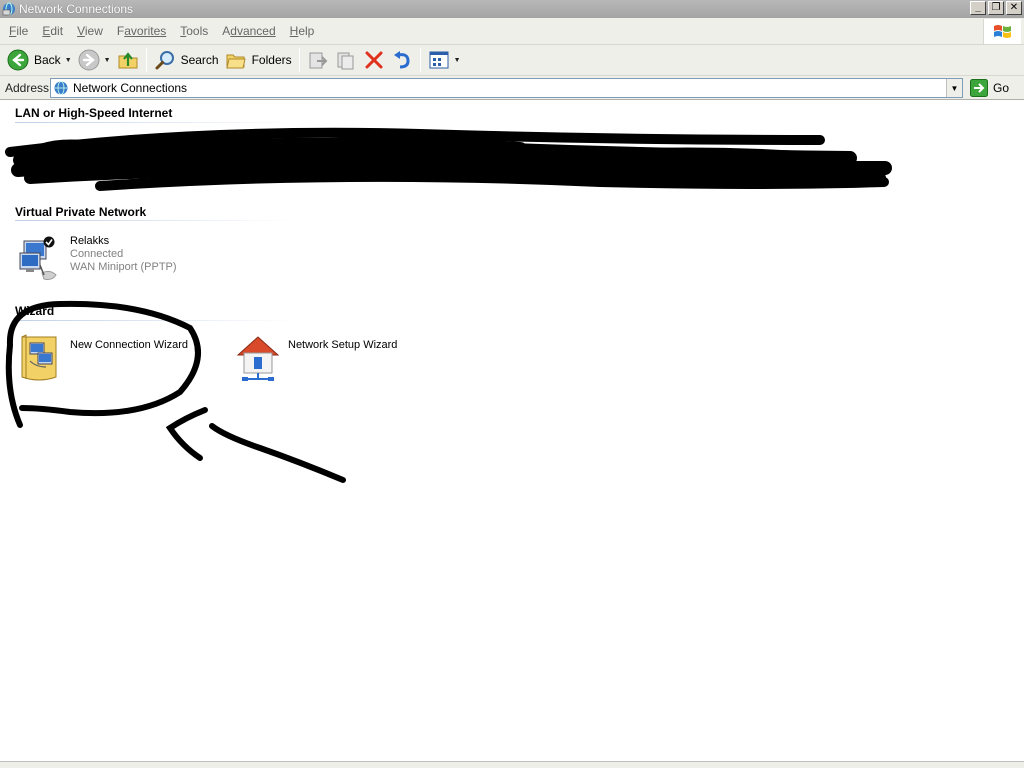 This screenshot has width=1024, height=768. I want to click on back-button: Back ▼, so click(39, 60).